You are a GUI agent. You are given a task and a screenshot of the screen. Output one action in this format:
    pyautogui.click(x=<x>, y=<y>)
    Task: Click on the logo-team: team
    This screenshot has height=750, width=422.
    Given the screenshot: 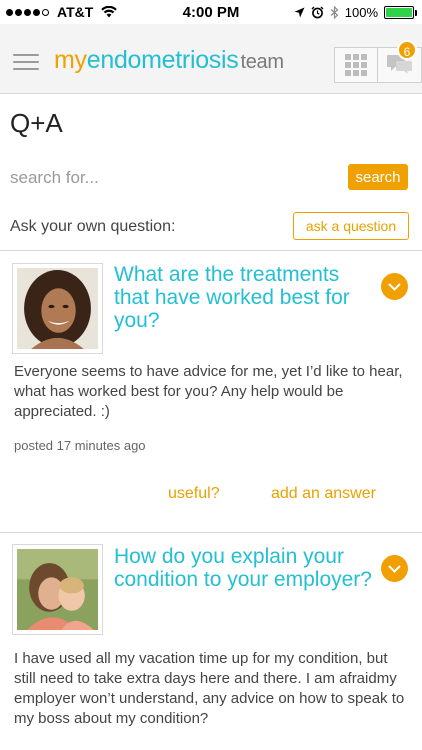 What is the action you would take?
    pyautogui.click(x=262, y=62)
    